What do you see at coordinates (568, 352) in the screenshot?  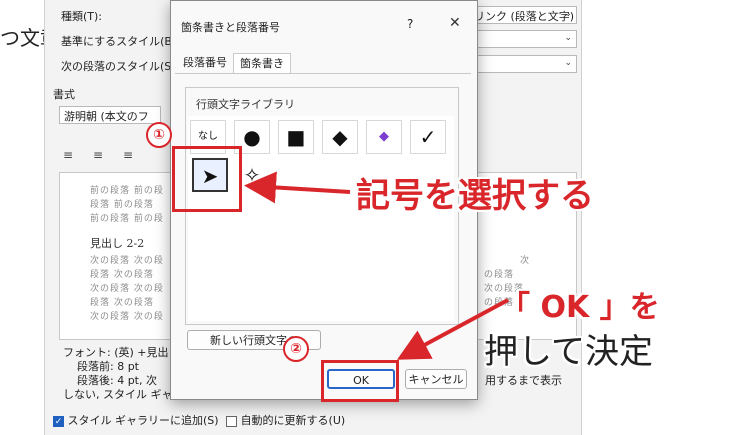 I see `confirm-annotation: 押して決定` at bounding box center [568, 352].